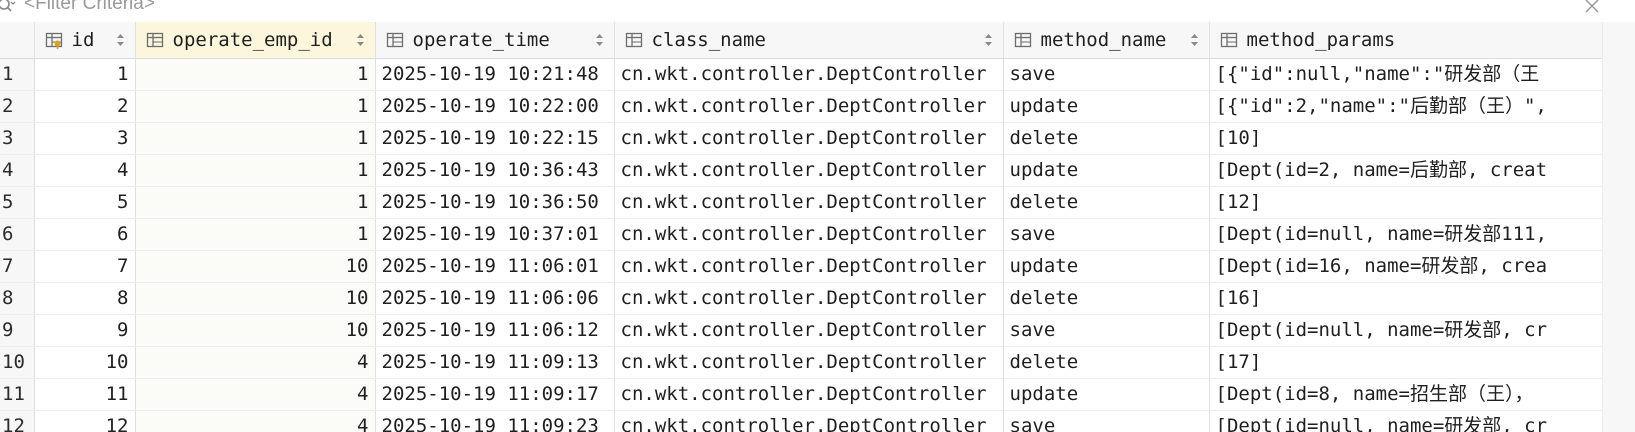 The width and height of the screenshot is (1635, 432). I want to click on cell-method-params: [Dept(id=2, name=后勤部, creat, so click(1405, 170).